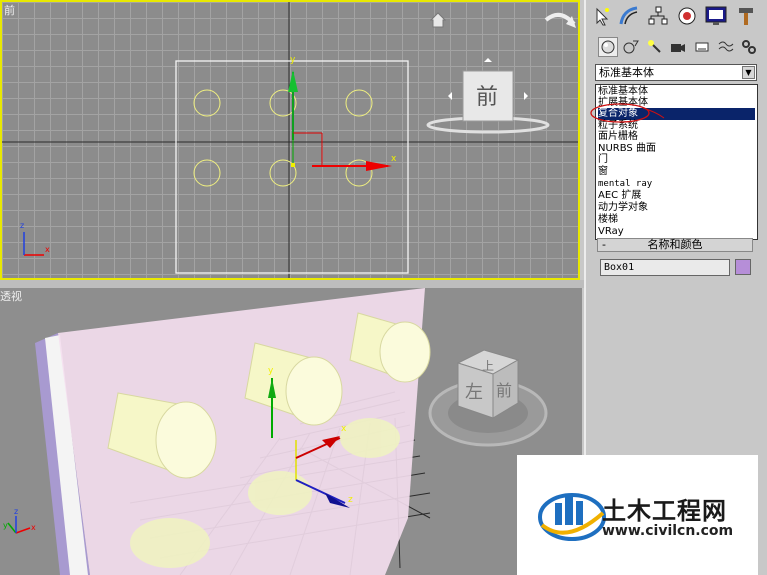 The width and height of the screenshot is (767, 575). What do you see at coordinates (676, 72) in the screenshot?
I see `object-type-dropdown: 标准基本体 ▼` at bounding box center [676, 72].